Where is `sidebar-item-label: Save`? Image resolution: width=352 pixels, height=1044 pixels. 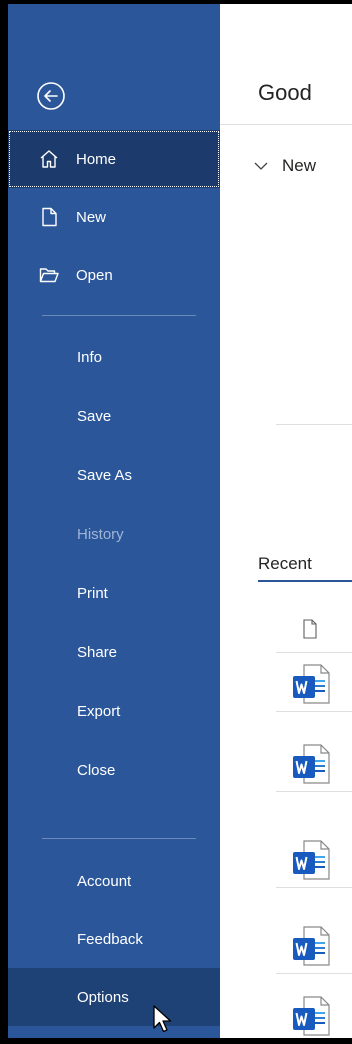 sidebar-item-label: Save is located at coordinates (94, 416).